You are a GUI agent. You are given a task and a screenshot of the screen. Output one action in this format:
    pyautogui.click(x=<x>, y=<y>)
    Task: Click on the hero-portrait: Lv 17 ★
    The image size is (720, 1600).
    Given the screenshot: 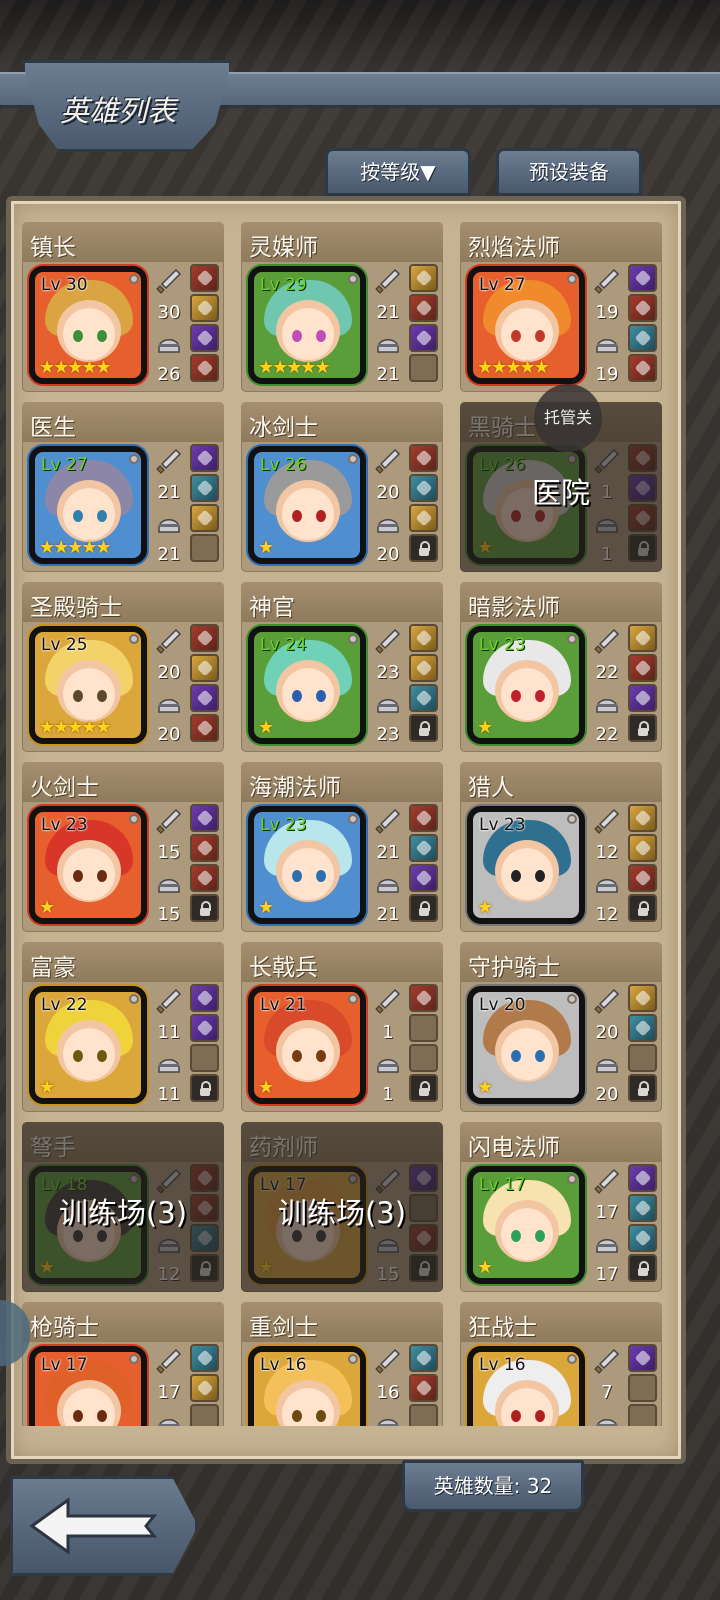 What is the action you would take?
    pyautogui.click(x=526, y=1225)
    